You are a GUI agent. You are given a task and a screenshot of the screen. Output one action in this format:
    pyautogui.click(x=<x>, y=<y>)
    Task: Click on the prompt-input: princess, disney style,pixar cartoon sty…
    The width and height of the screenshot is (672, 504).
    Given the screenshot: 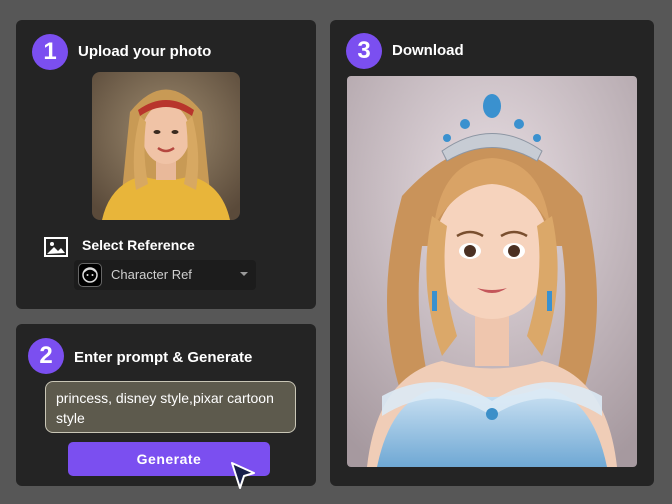 What is the action you would take?
    pyautogui.click(x=170, y=407)
    